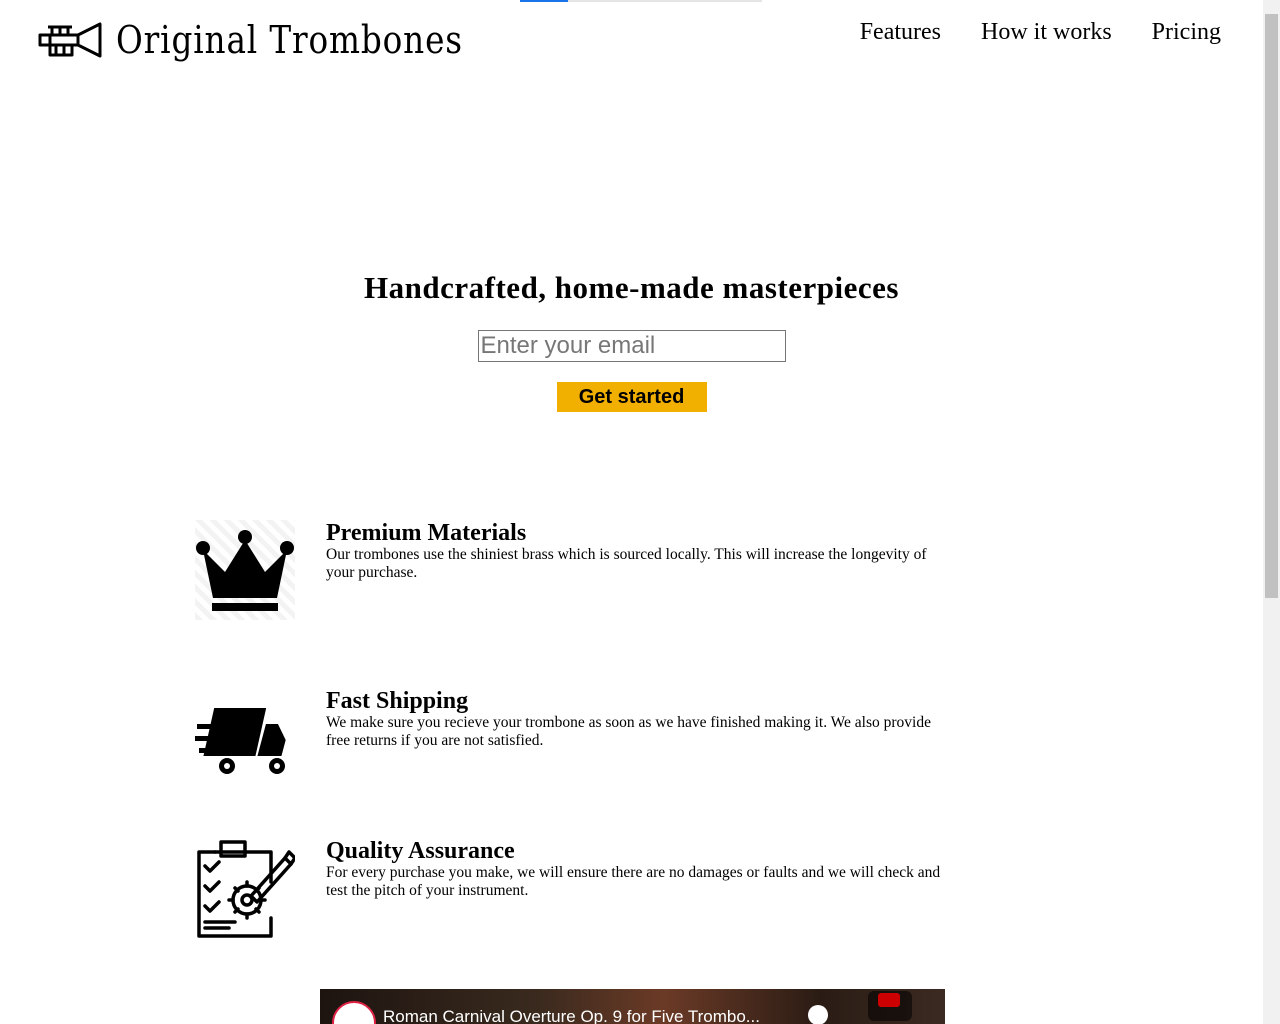 This screenshot has width=1280, height=1024. Describe the element at coordinates (70, 40) in the screenshot. I see `trumpet-icon` at that location.